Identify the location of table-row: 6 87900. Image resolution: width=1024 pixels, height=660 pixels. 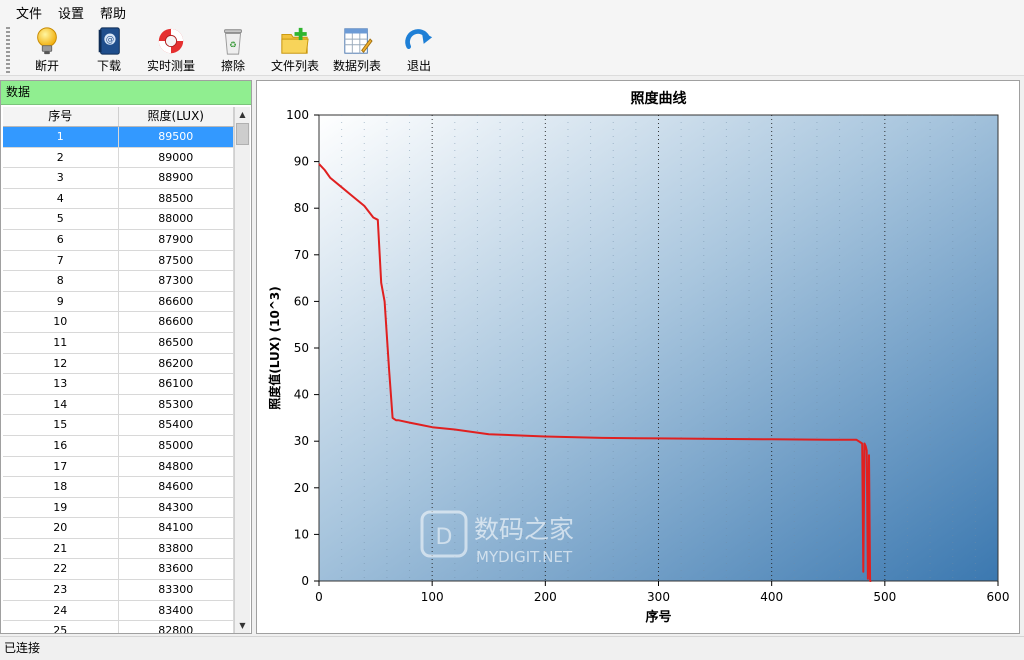
(118, 240).